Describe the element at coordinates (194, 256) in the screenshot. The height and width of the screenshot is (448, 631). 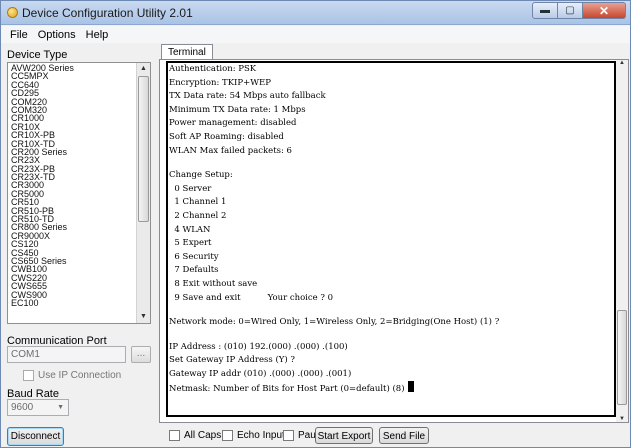
I see `terminal-line-text: 6 Security` at that location.